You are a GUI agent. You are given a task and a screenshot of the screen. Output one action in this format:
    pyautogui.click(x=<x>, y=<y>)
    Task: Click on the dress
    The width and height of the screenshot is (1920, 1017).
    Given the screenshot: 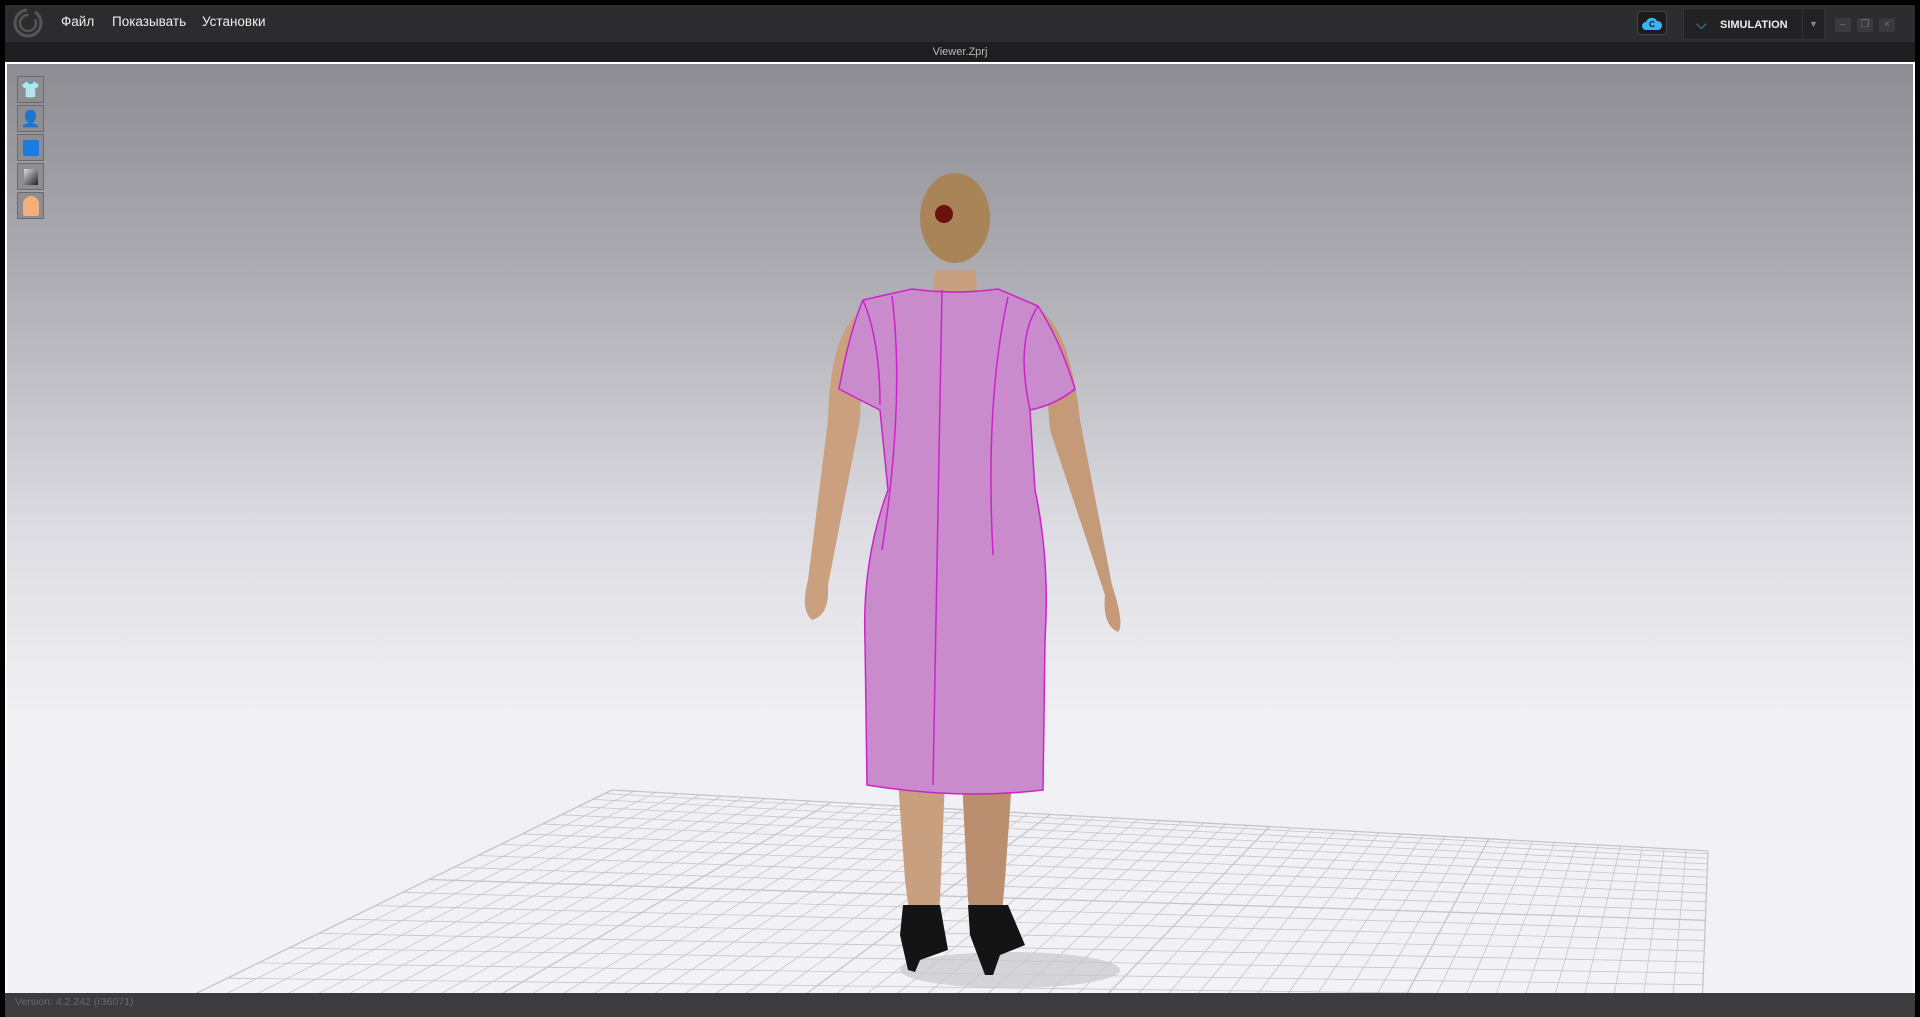 What is the action you would take?
    pyautogui.click(x=957, y=541)
    